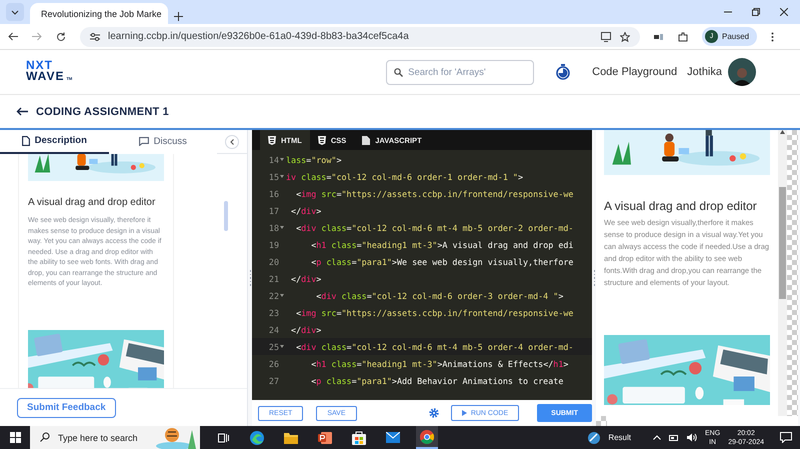 The height and width of the screenshot is (449, 800). What do you see at coordinates (274, 295) in the screenshot?
I see `line-number: 22` at bounding box center [274, 295].